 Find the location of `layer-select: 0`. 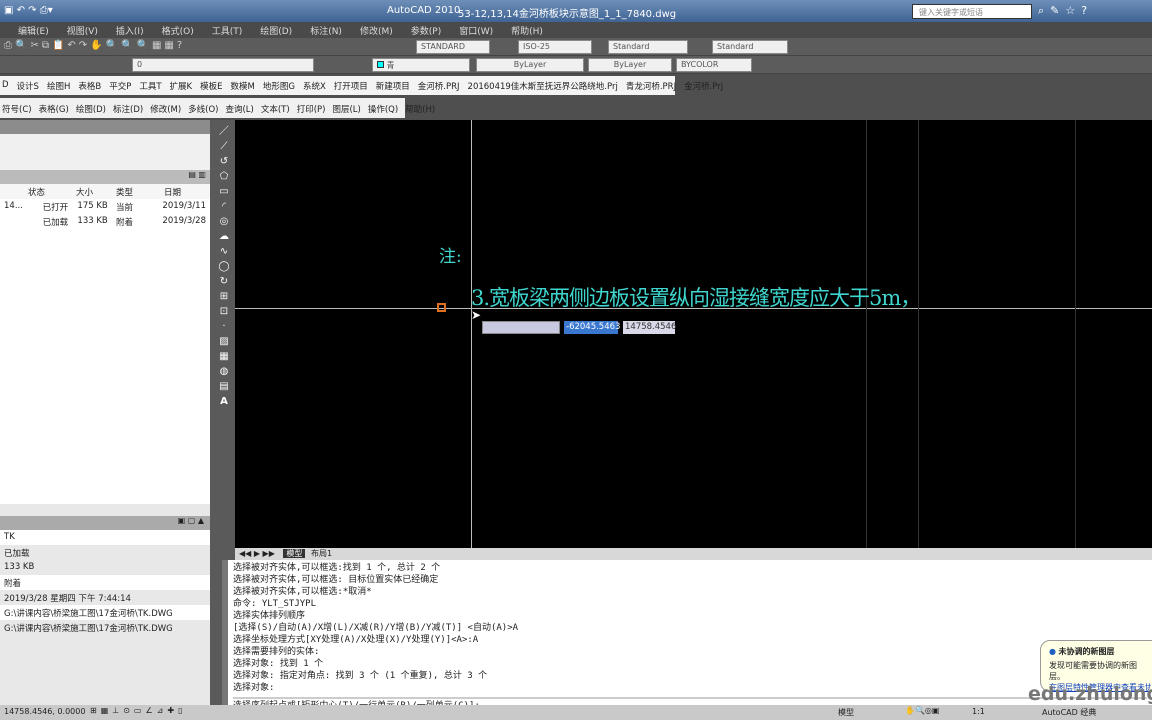

layer-select: 0 is located at coordinates (223, 65).